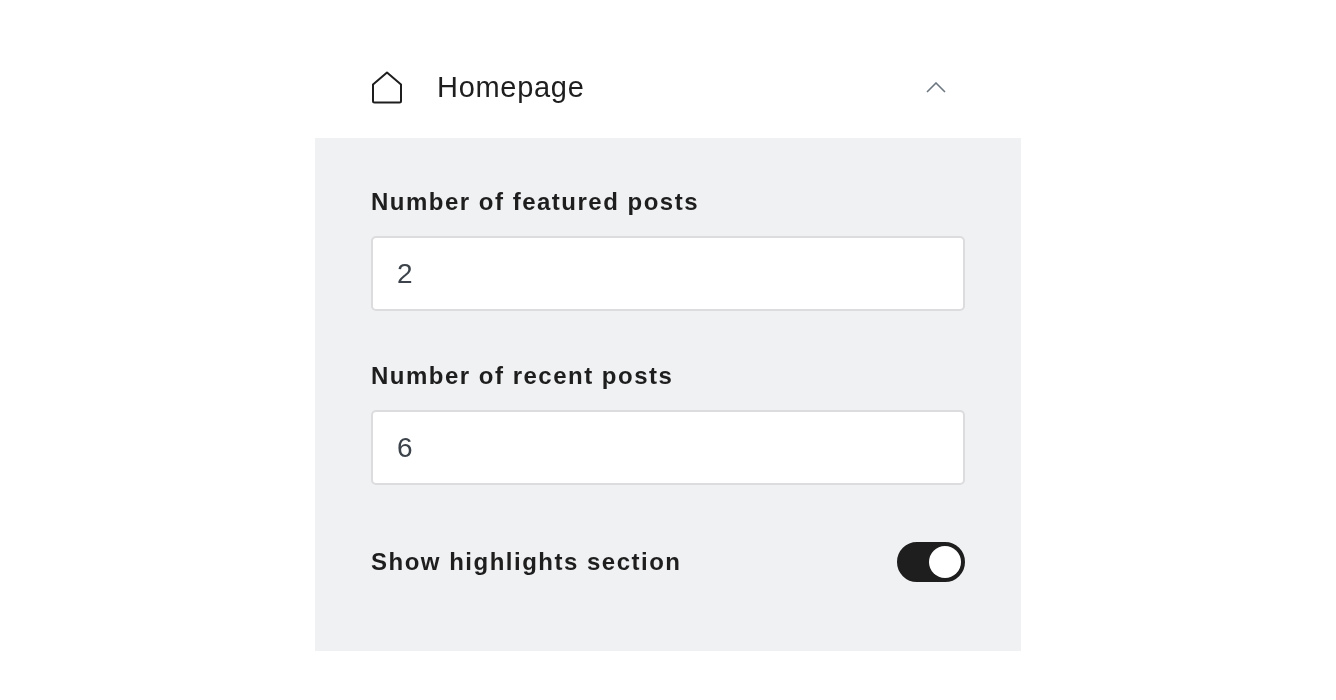  Describe the element at coordinates (522, 376) in the screenshot. I see `field-label: Number of recent posts` at that location.